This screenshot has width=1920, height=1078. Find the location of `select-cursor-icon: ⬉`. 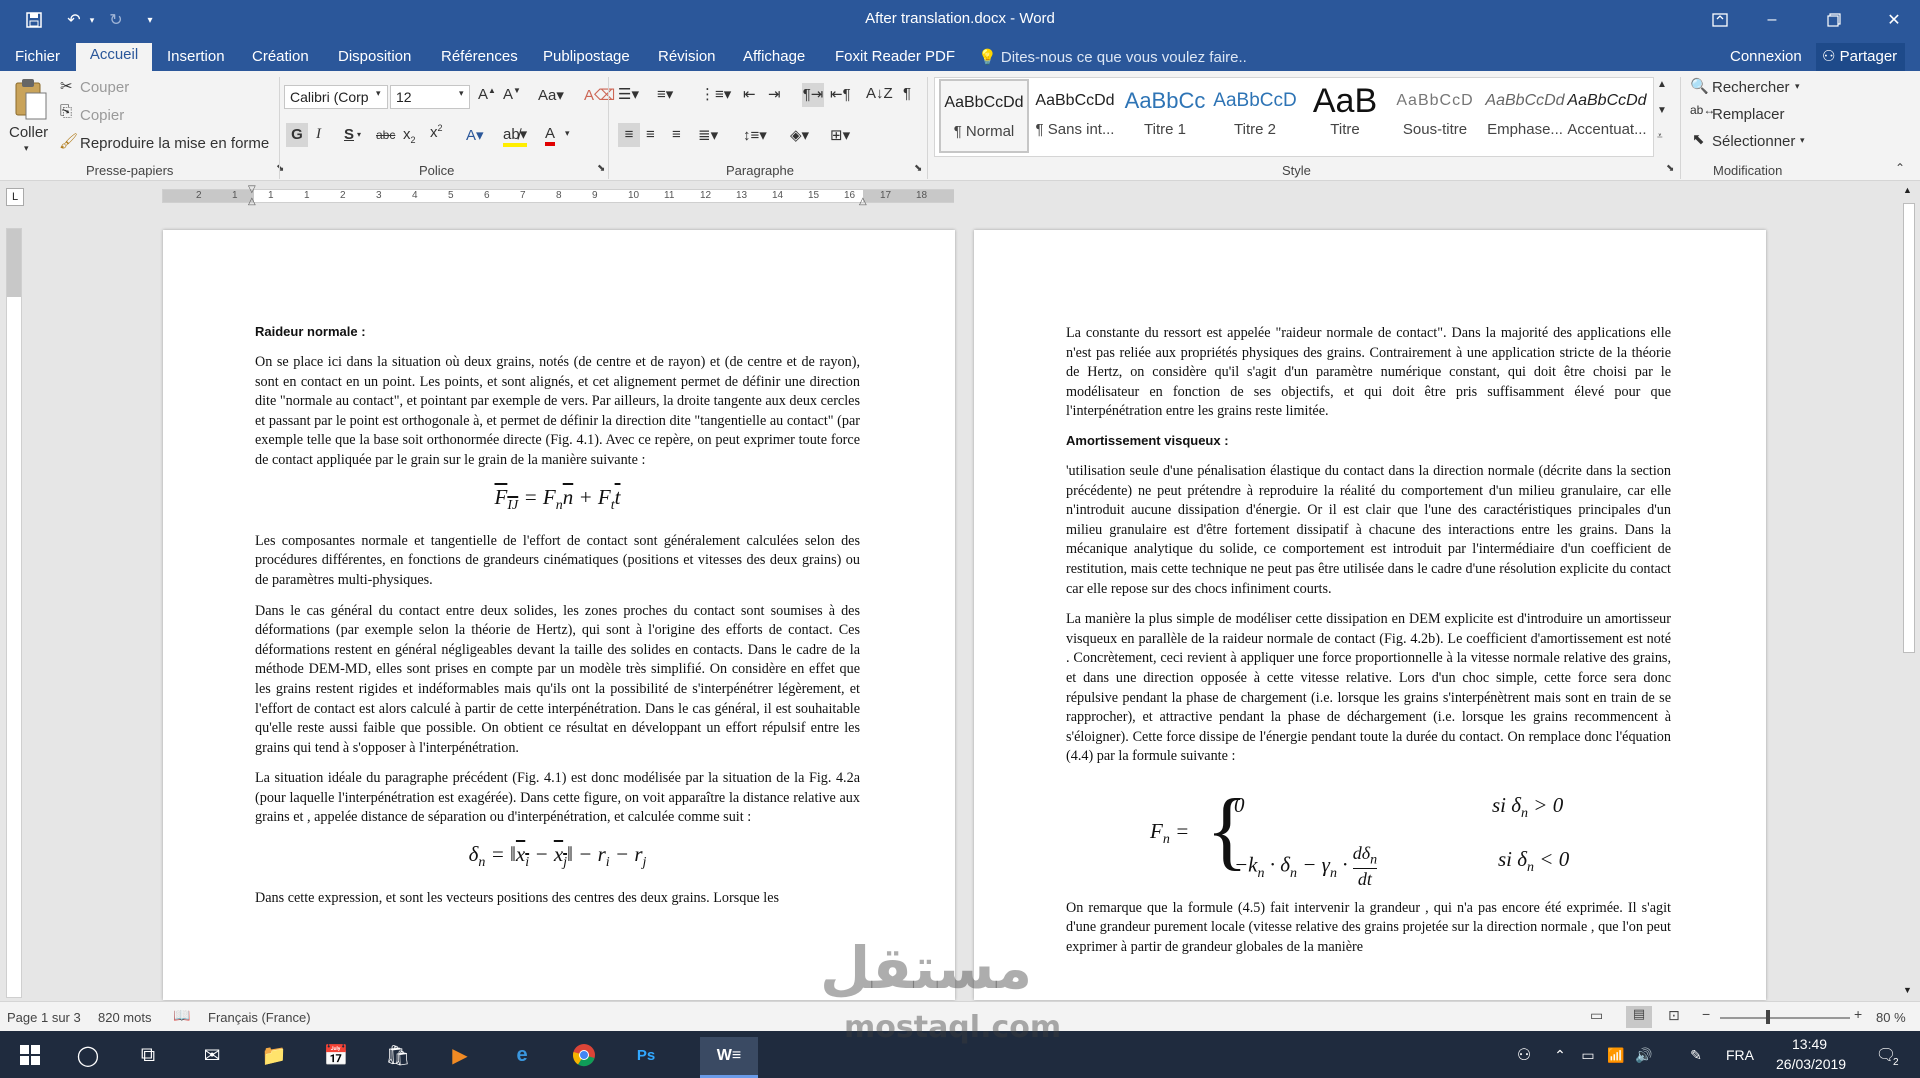

select-cursor-icon: ⬉ is located at coordinates (1698, 139).